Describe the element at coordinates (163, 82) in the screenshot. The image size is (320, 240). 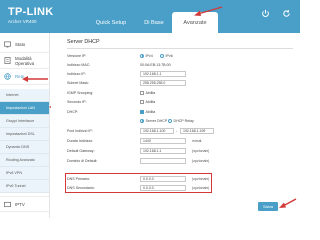
I see `subnet-mask-input: 255.255.255.0` at that location.